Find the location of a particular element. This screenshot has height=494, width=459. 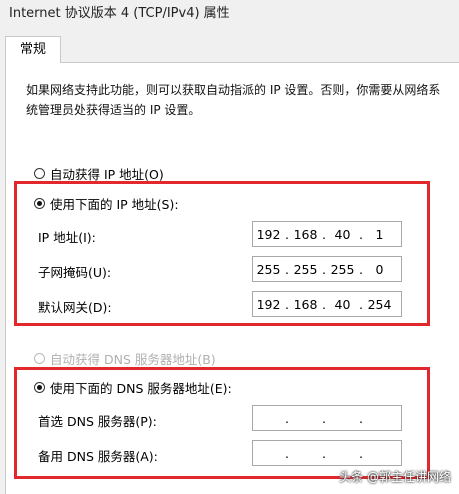

octet: 1 is located at coordinates (379, 234).